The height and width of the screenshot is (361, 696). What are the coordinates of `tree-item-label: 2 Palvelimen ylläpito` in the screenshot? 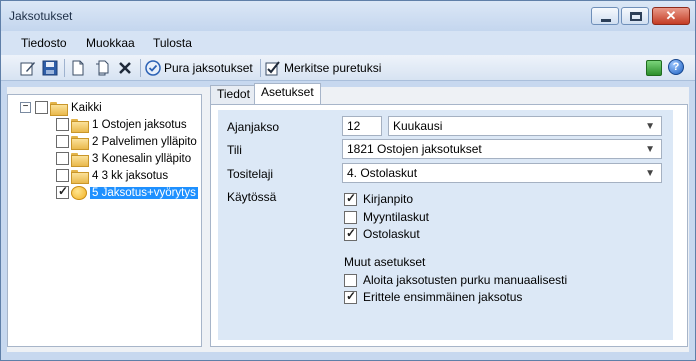 It's located at (144, 141).